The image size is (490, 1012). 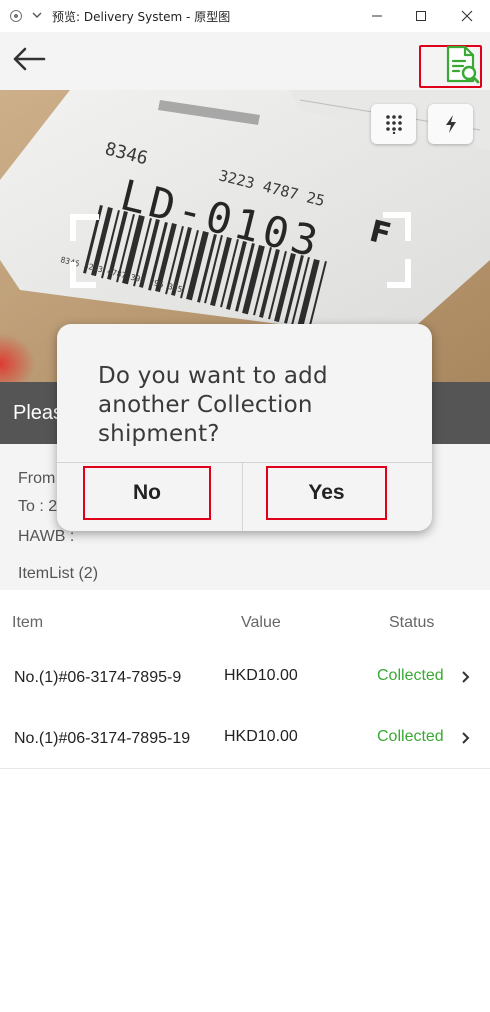 What do you see at coordinates (147, 493) in the screenshot?
I see `no-button: No` at bounding box center [147, 493].